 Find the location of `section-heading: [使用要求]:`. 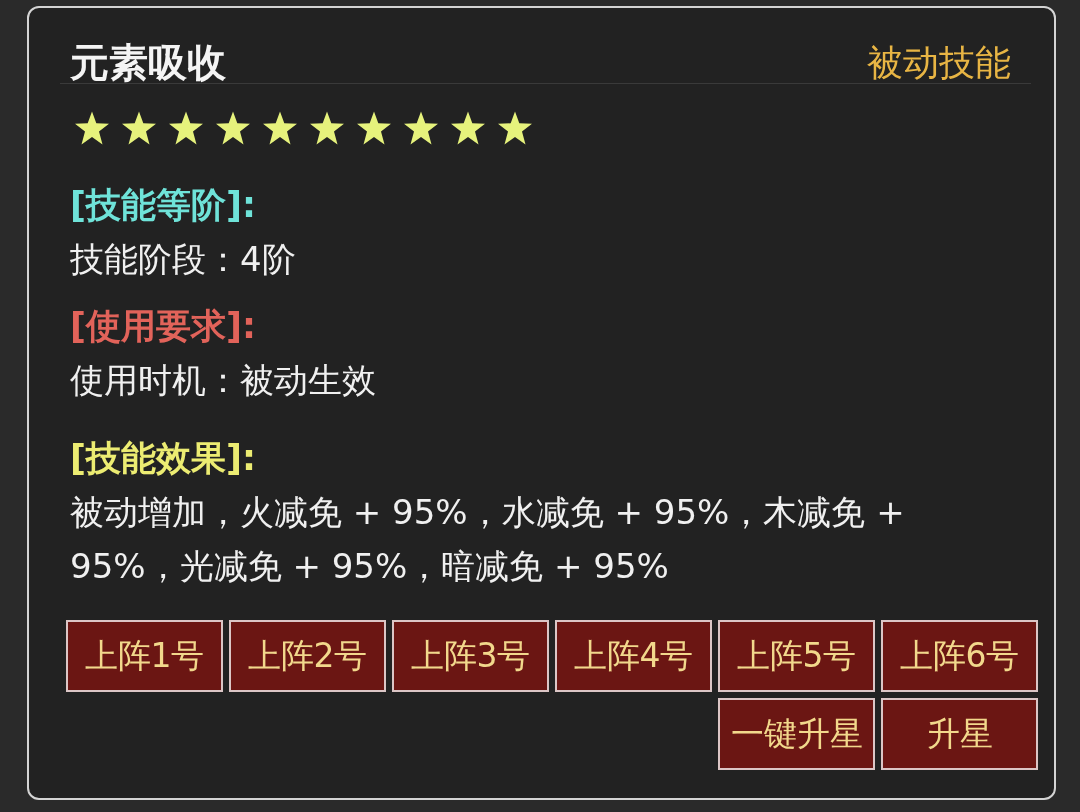

section-heading: [使用要求]: is located at coordinates (163, 326).